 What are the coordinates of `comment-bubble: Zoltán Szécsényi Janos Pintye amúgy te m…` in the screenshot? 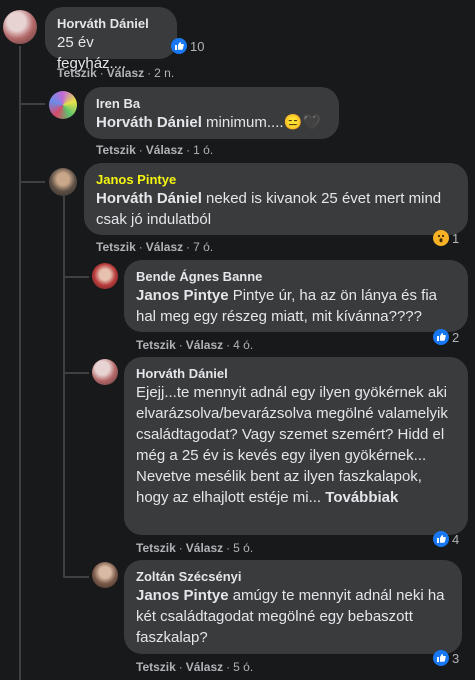 It's located at (293, 607).